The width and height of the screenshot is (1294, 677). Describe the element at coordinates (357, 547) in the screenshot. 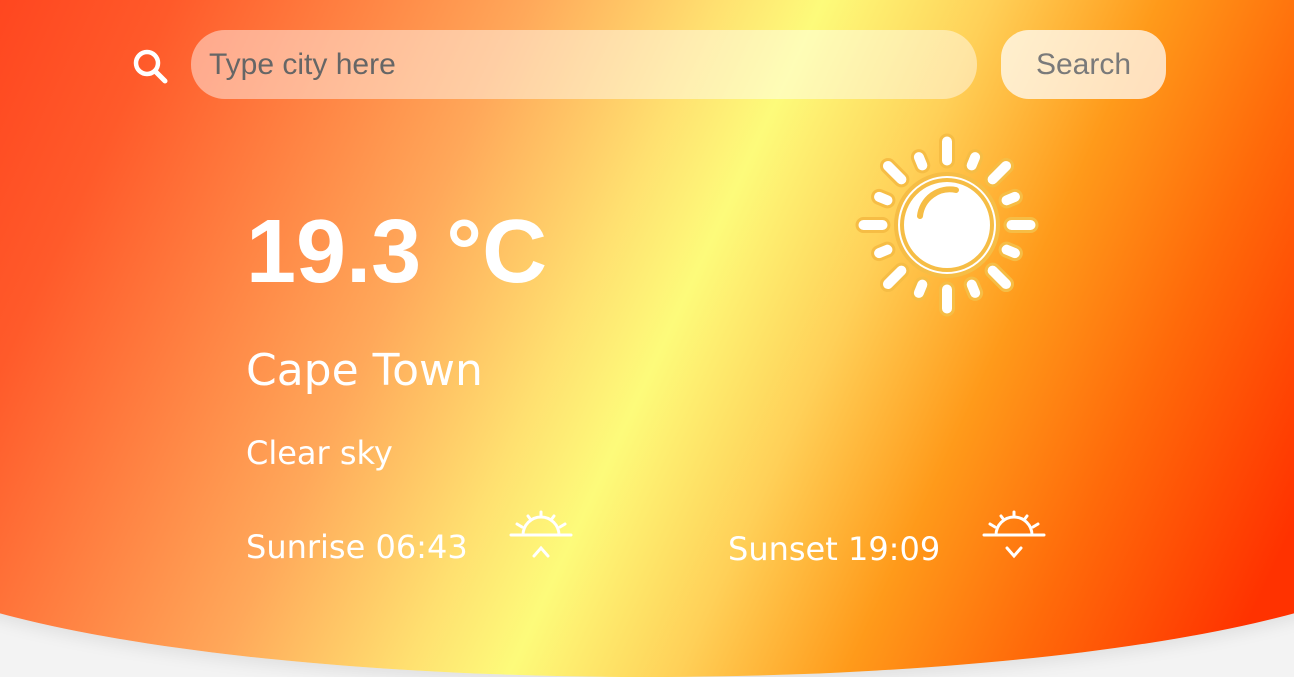

I see `sunrise-time: Sunrise 06:43` at that location.